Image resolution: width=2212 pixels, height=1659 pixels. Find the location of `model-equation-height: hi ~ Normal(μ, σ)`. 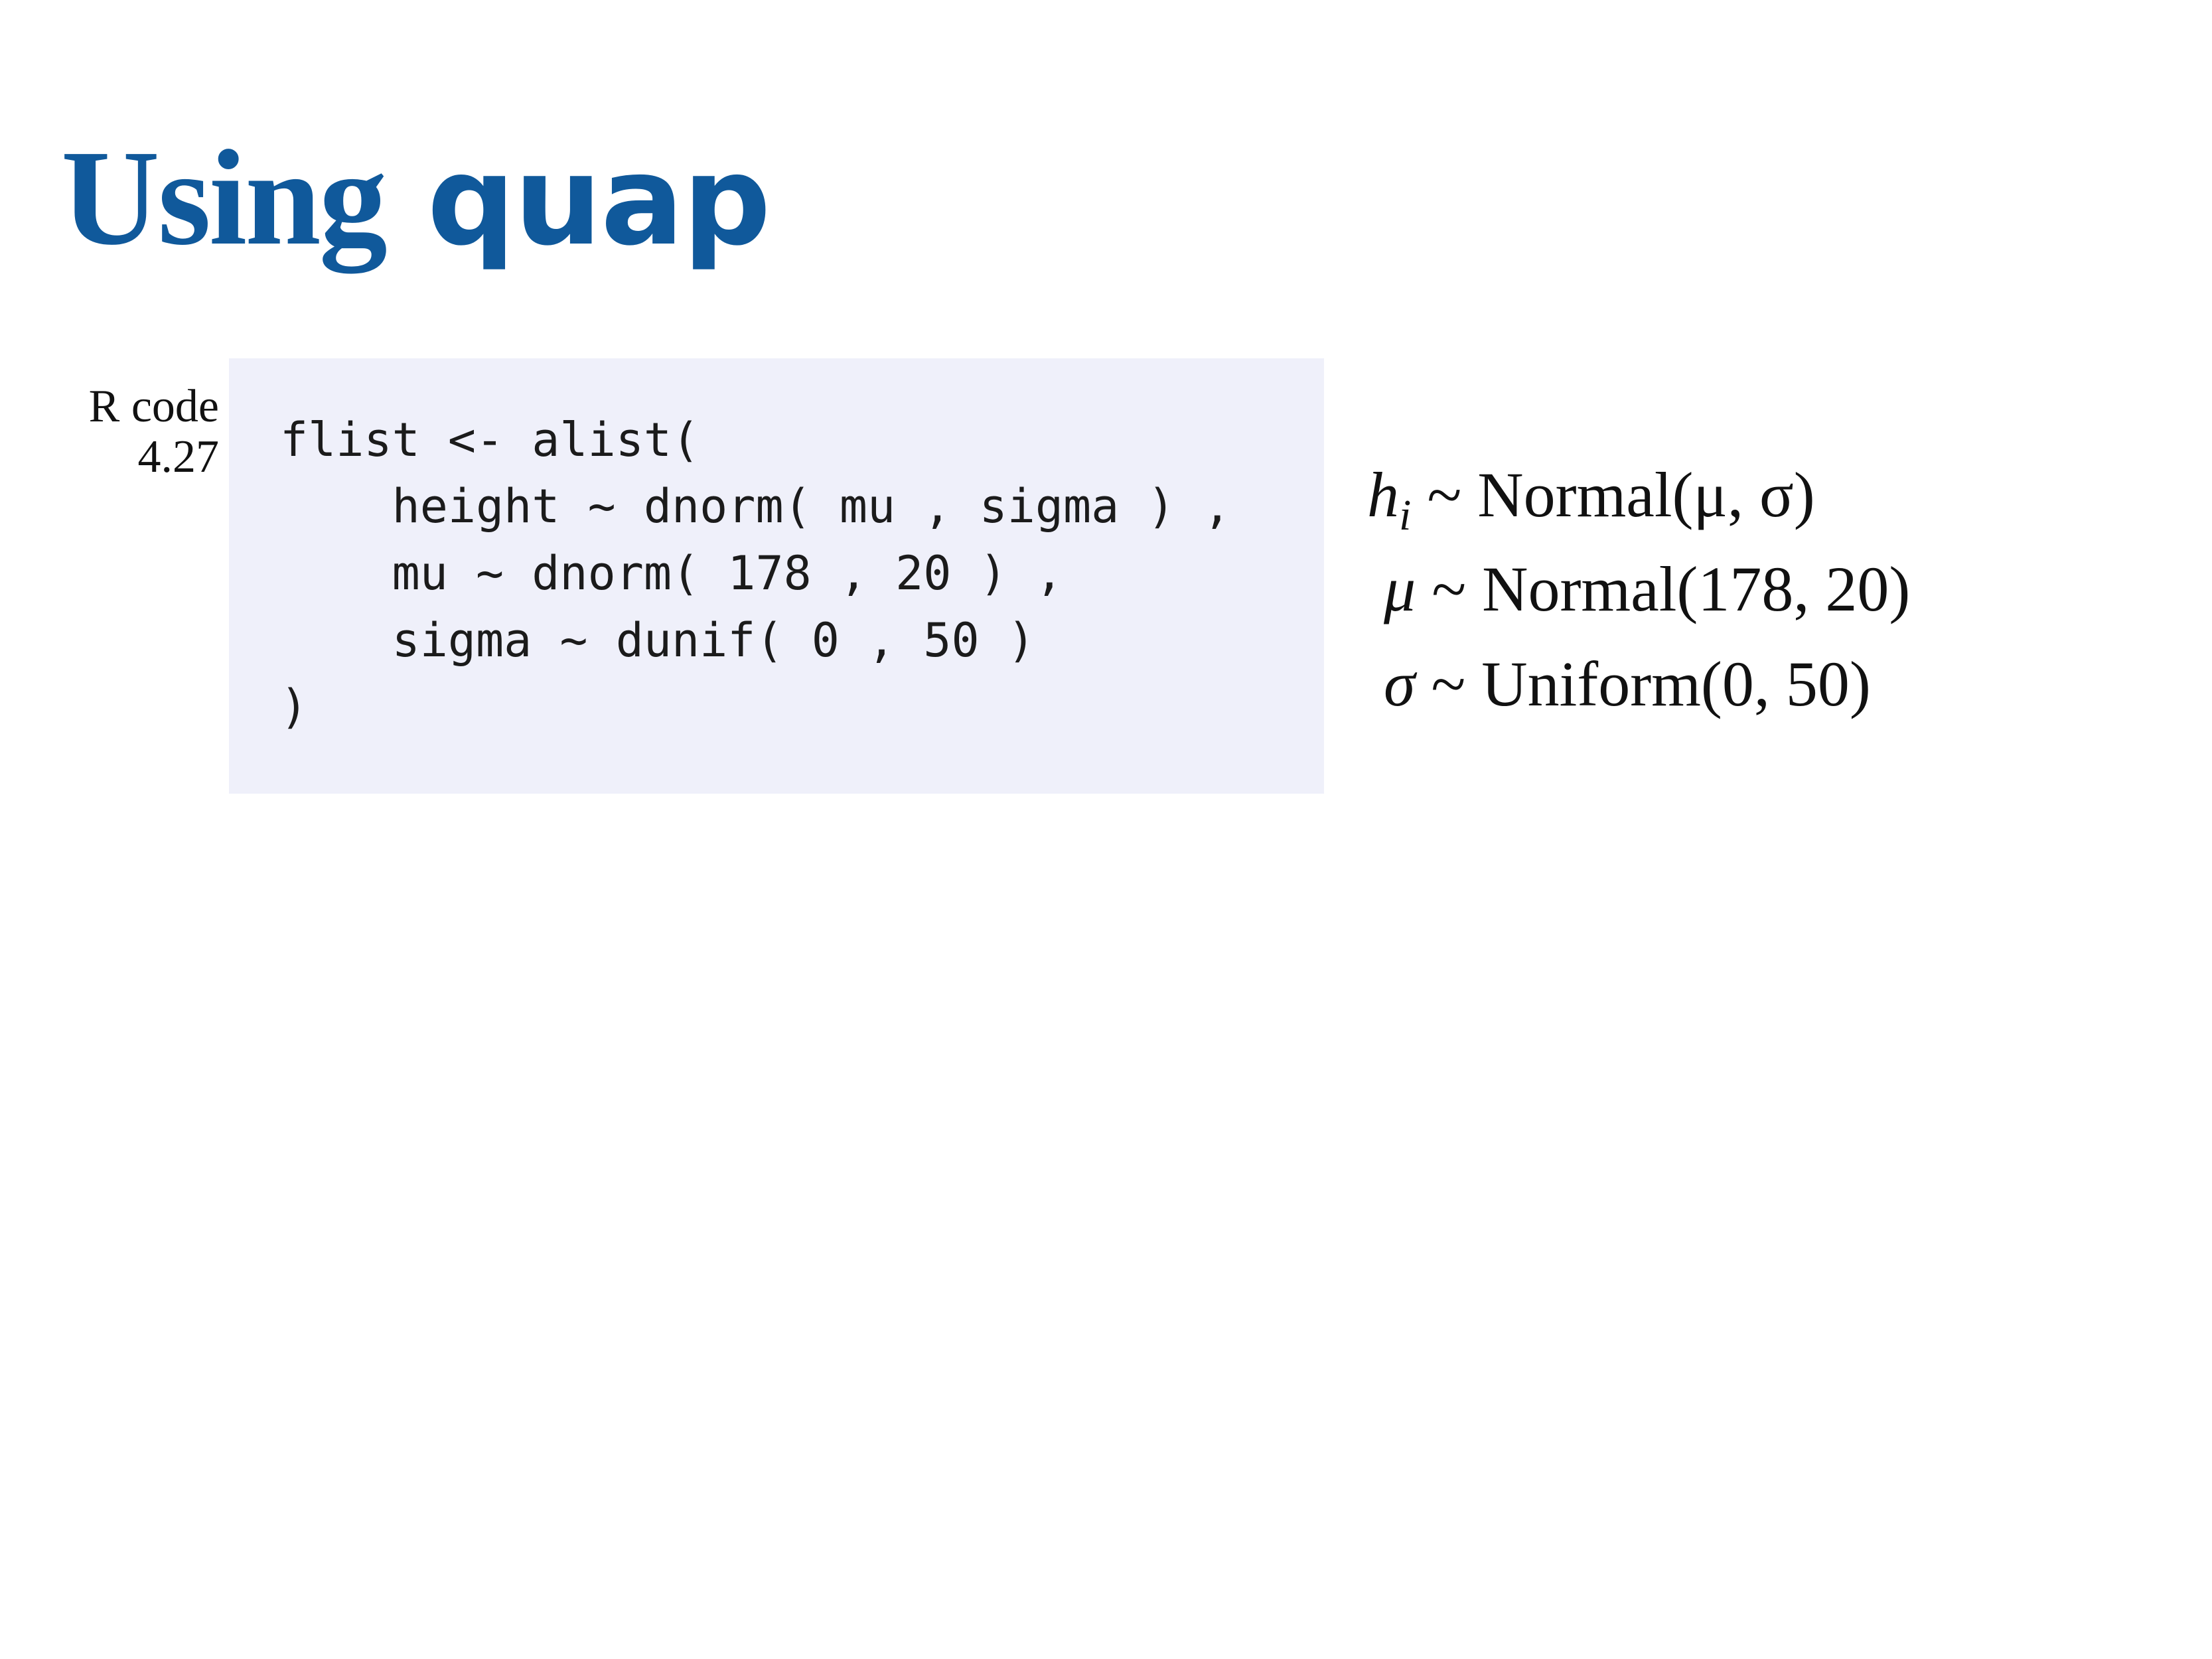

model-equation-height: hi ~ Normal(μ, σ) is located at coordinates (1591, 500).